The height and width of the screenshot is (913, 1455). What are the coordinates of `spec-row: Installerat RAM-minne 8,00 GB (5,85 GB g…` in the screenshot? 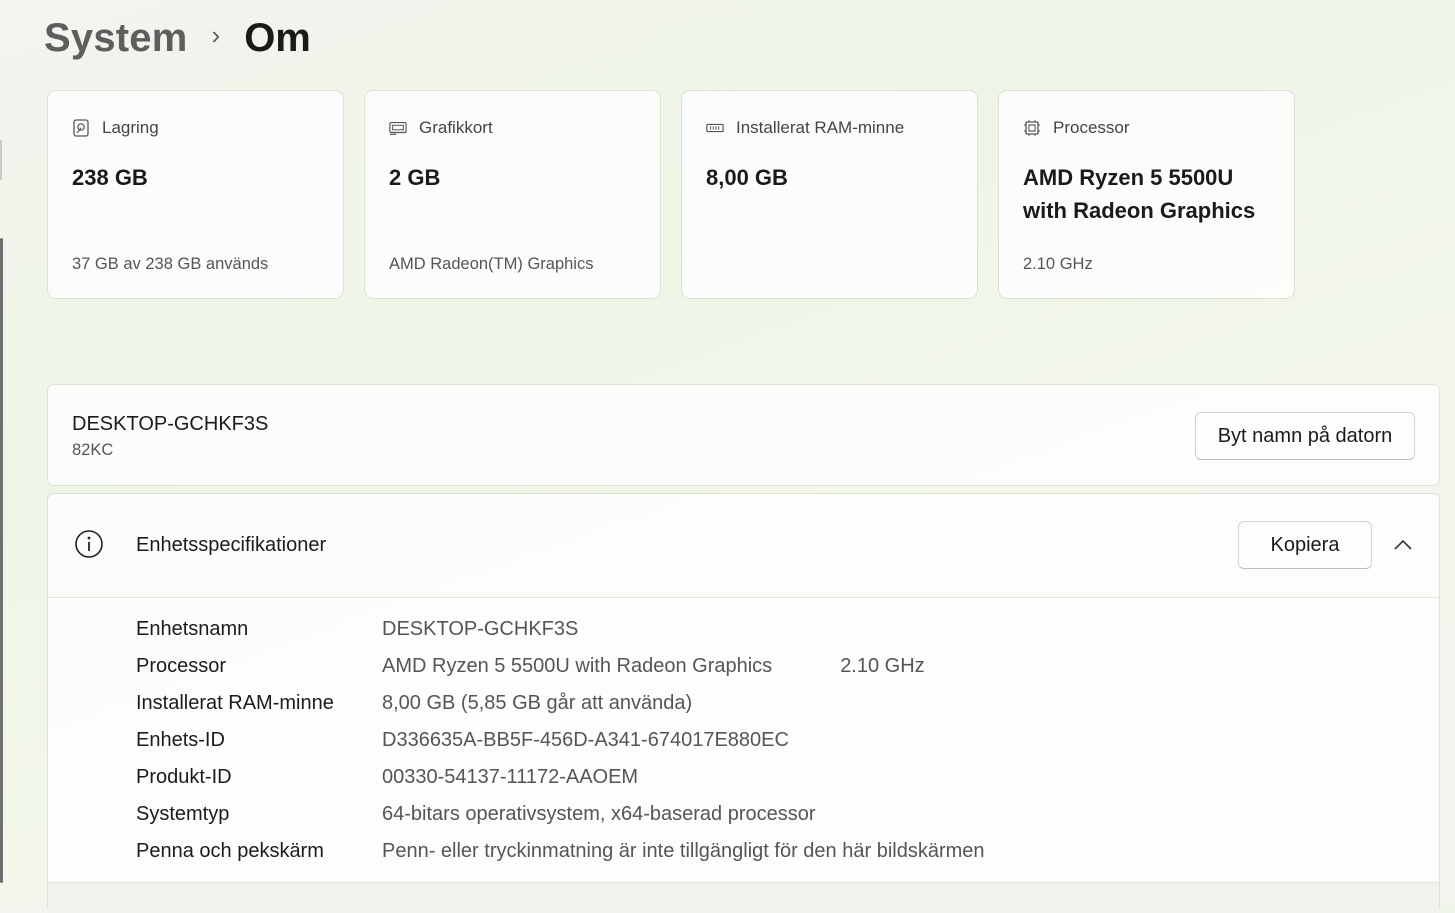 It's located at (560, 703).